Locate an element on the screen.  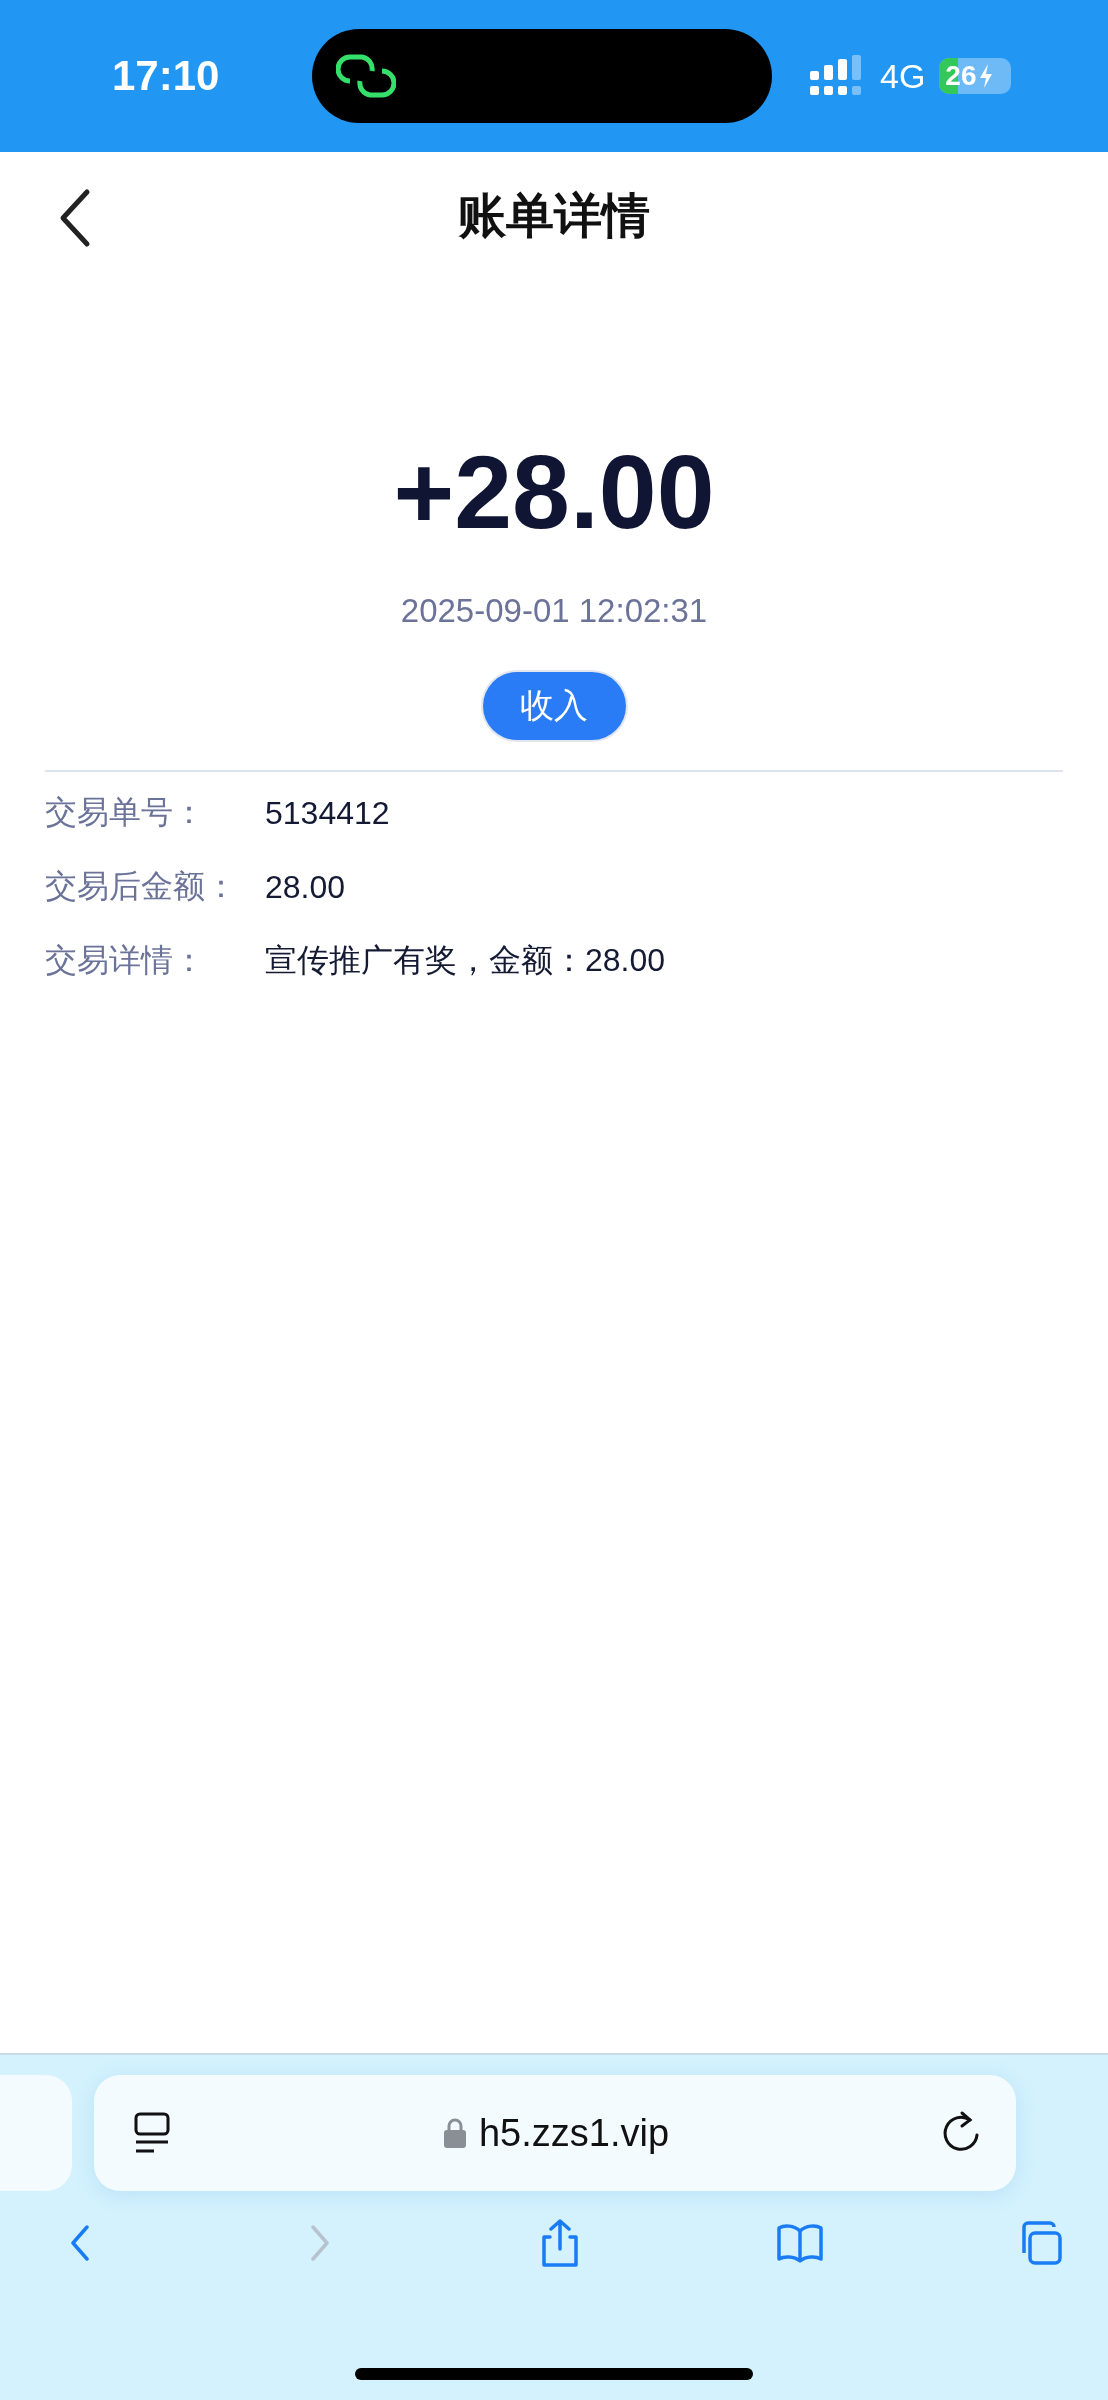
page-menu-icon is located at coordinates (152, 2133).